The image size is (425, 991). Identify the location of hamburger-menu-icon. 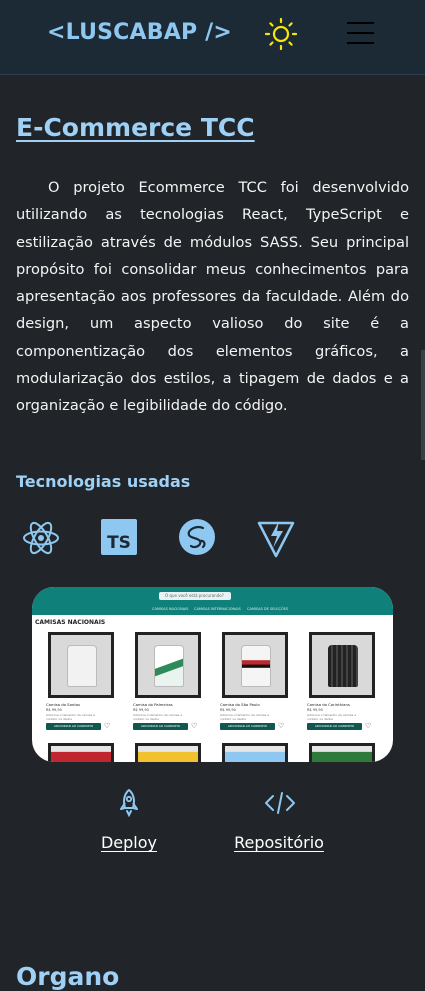
(361, 33).